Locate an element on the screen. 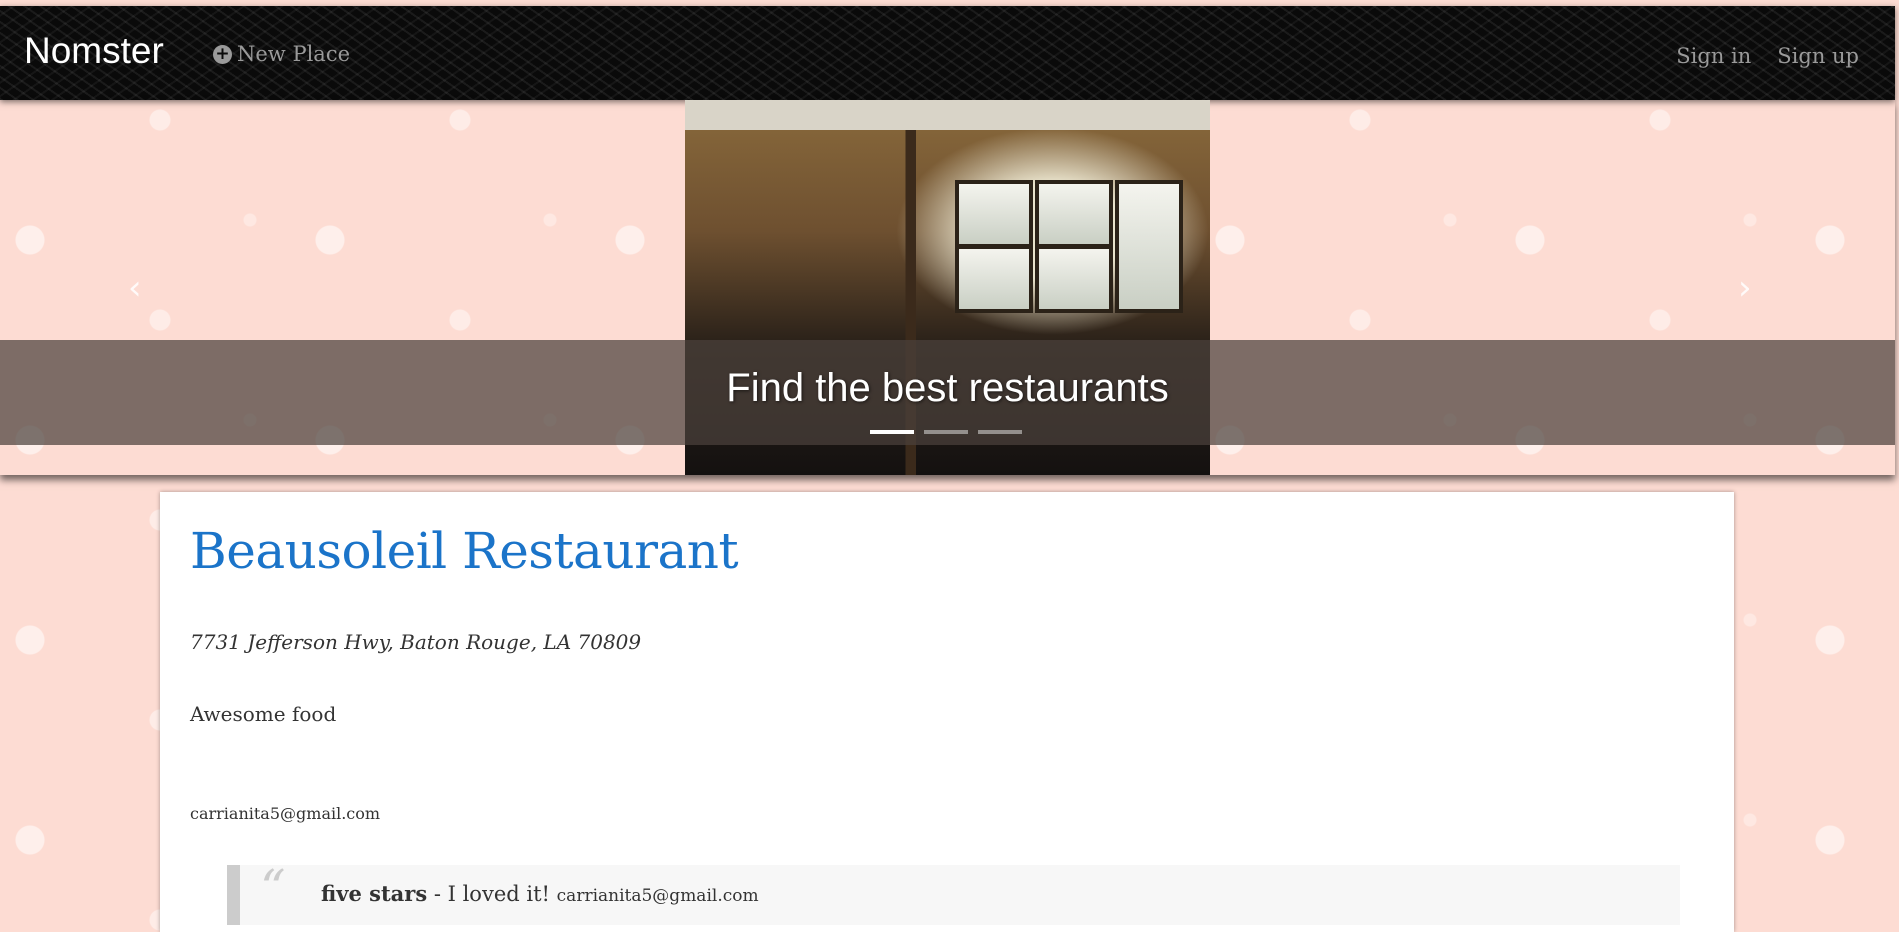 This screenshot has width=1899, height=932. auth-links: Sign in Sign up is located at coordinates (1767, 56).